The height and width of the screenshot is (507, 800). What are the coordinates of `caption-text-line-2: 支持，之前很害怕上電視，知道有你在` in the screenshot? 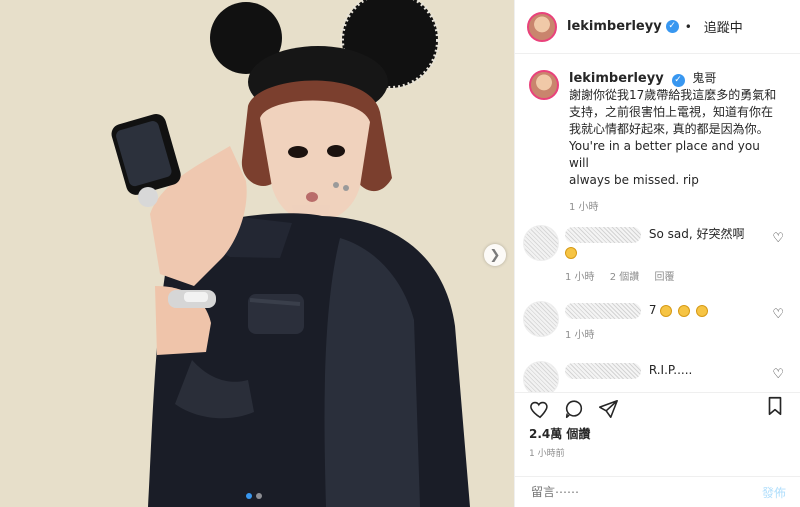 It's located at (671, 112).